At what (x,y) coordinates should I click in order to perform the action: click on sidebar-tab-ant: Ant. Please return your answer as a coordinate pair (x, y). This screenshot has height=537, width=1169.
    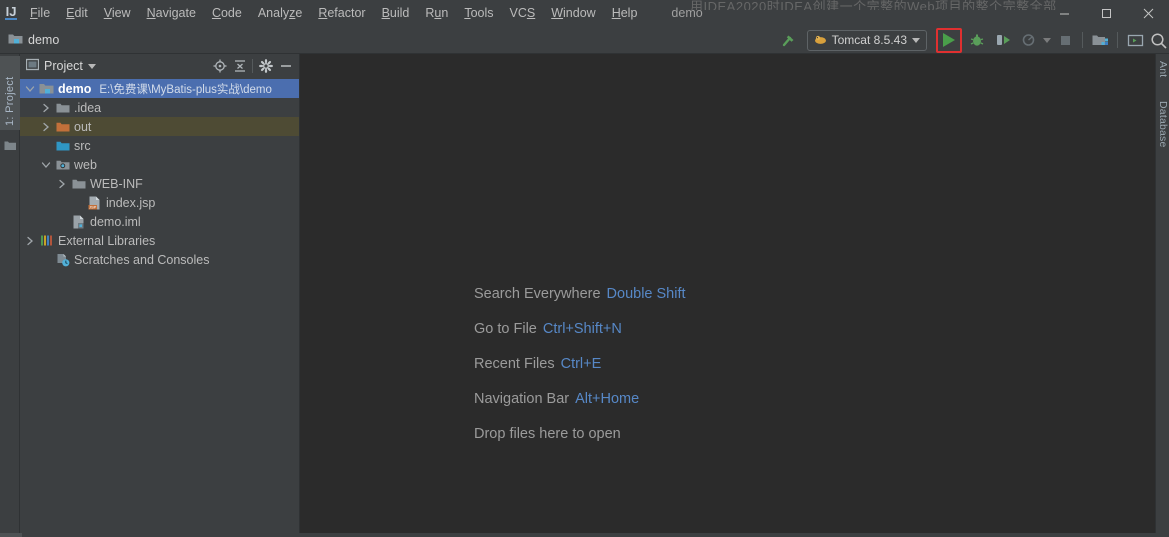
    Looking at the image, I should click on (1162, 73).